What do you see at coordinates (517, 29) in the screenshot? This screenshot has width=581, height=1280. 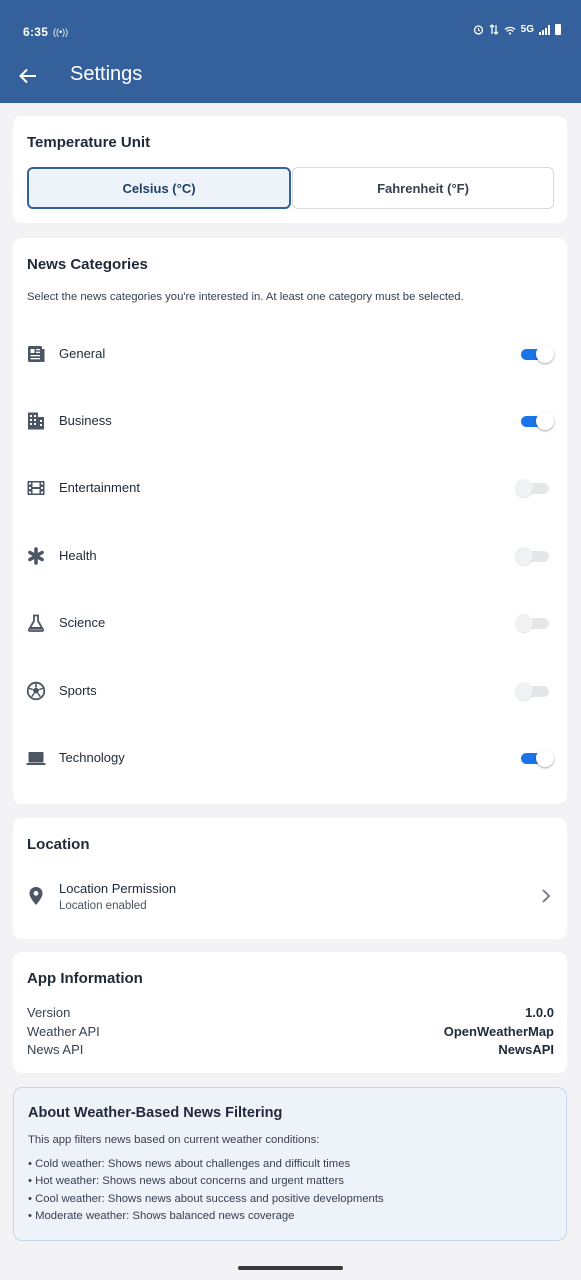 I see `status-icons: 5G` at bounding box center [517, 29].